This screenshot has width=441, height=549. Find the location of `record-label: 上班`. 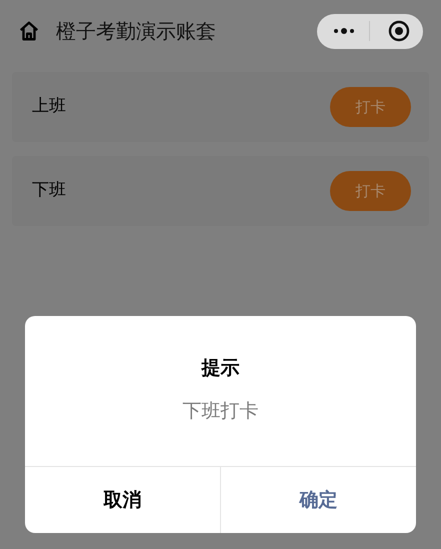

record-label: 上班 is located at coordinates (49, 106).